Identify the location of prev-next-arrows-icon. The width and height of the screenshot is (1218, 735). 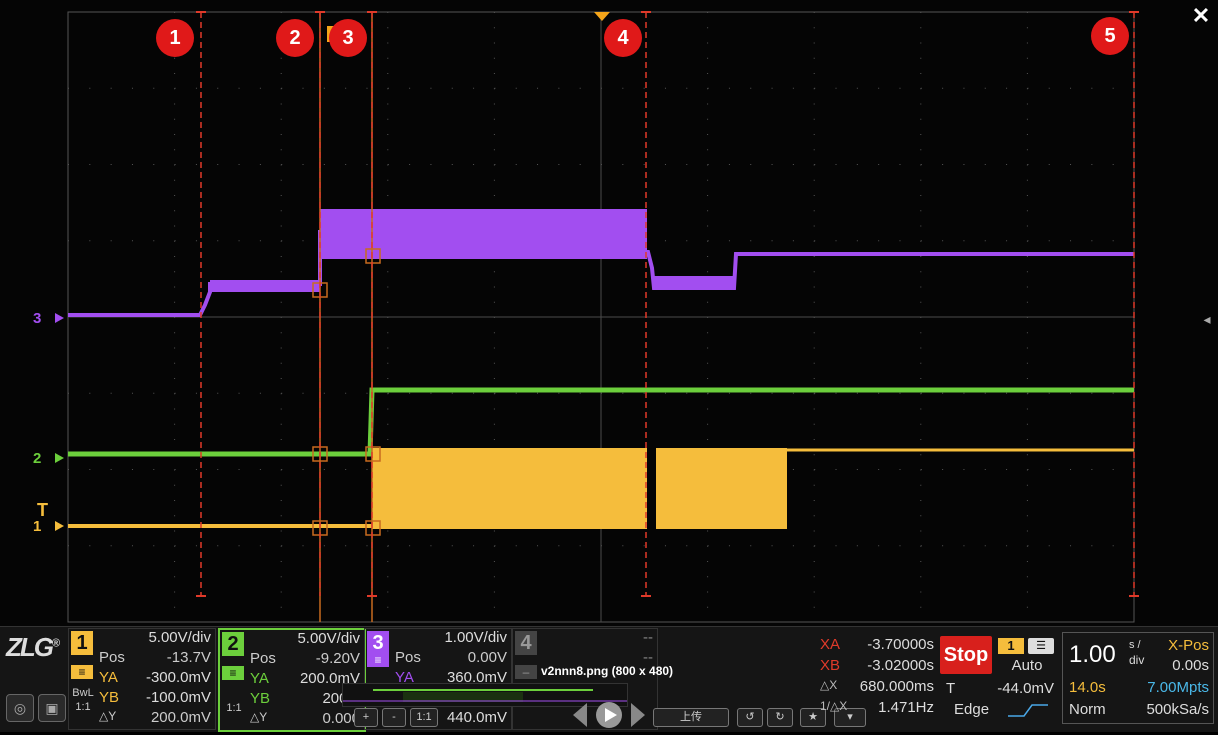
(609, 715).